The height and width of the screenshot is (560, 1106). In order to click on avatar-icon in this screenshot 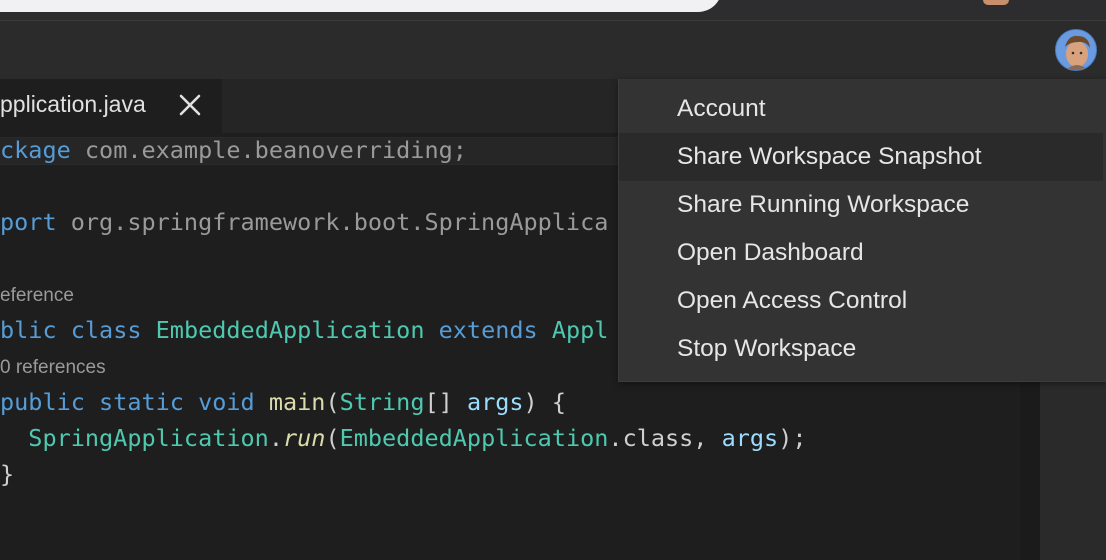, I will do `click(1076, 50)`.